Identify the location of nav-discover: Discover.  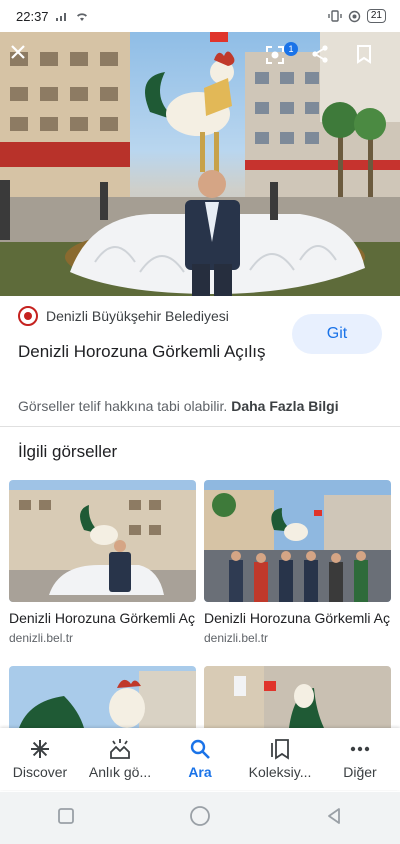
(40, 759).